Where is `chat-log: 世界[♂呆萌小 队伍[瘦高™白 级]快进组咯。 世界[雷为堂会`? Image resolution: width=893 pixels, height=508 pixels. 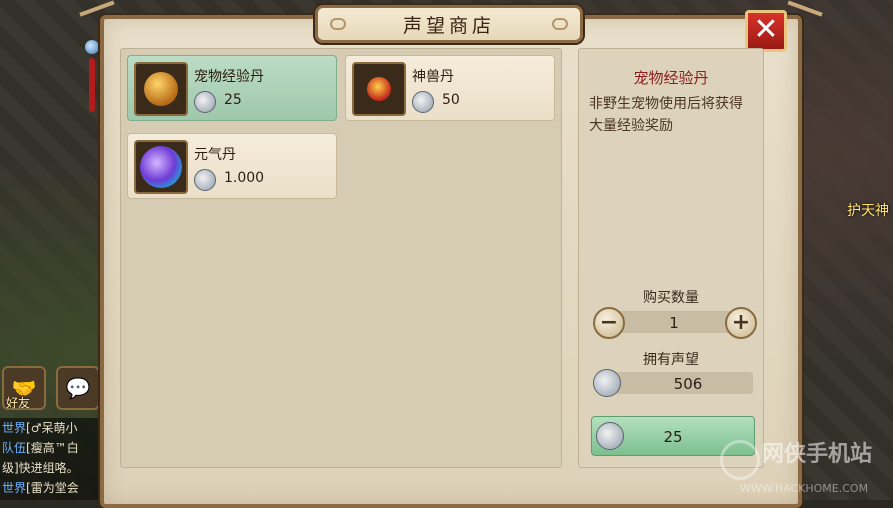 chat-log: 世界[♂呆萌小 队伍[瘦高™白 级]快进组咯。 世界[雷为堂会 is located at coordinates (53, 459).